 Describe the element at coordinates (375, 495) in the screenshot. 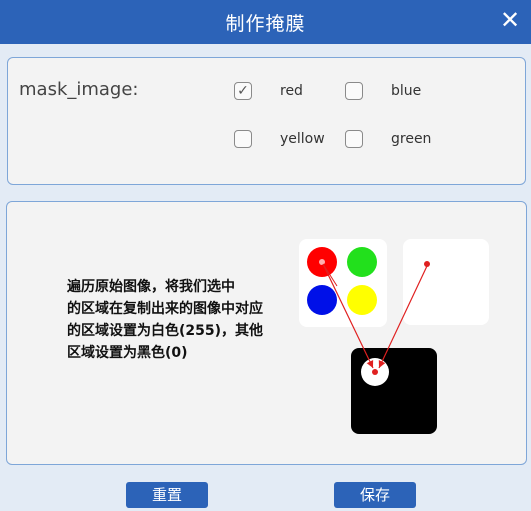

I see `save-button: 保存` at that location.